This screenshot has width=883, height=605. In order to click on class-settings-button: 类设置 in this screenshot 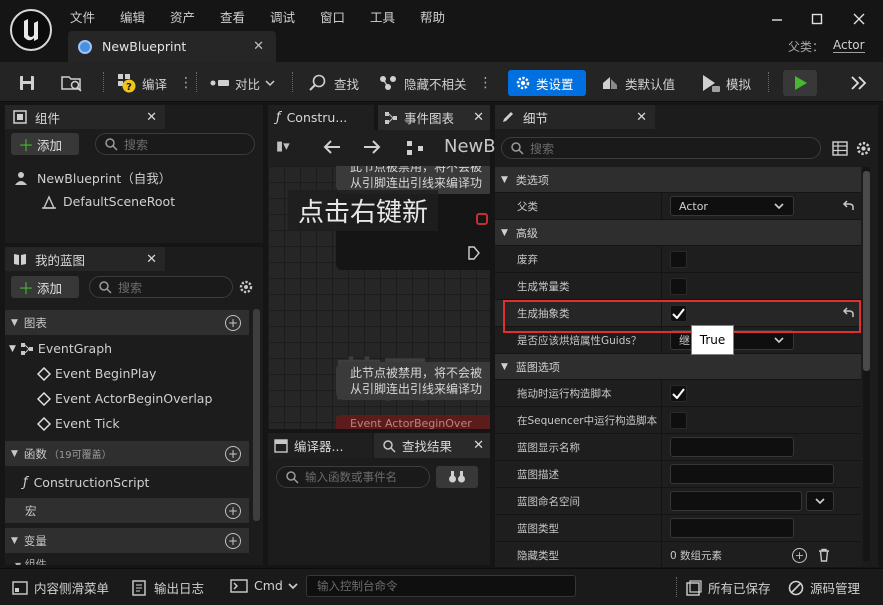, I will do `click(547, 83)`.